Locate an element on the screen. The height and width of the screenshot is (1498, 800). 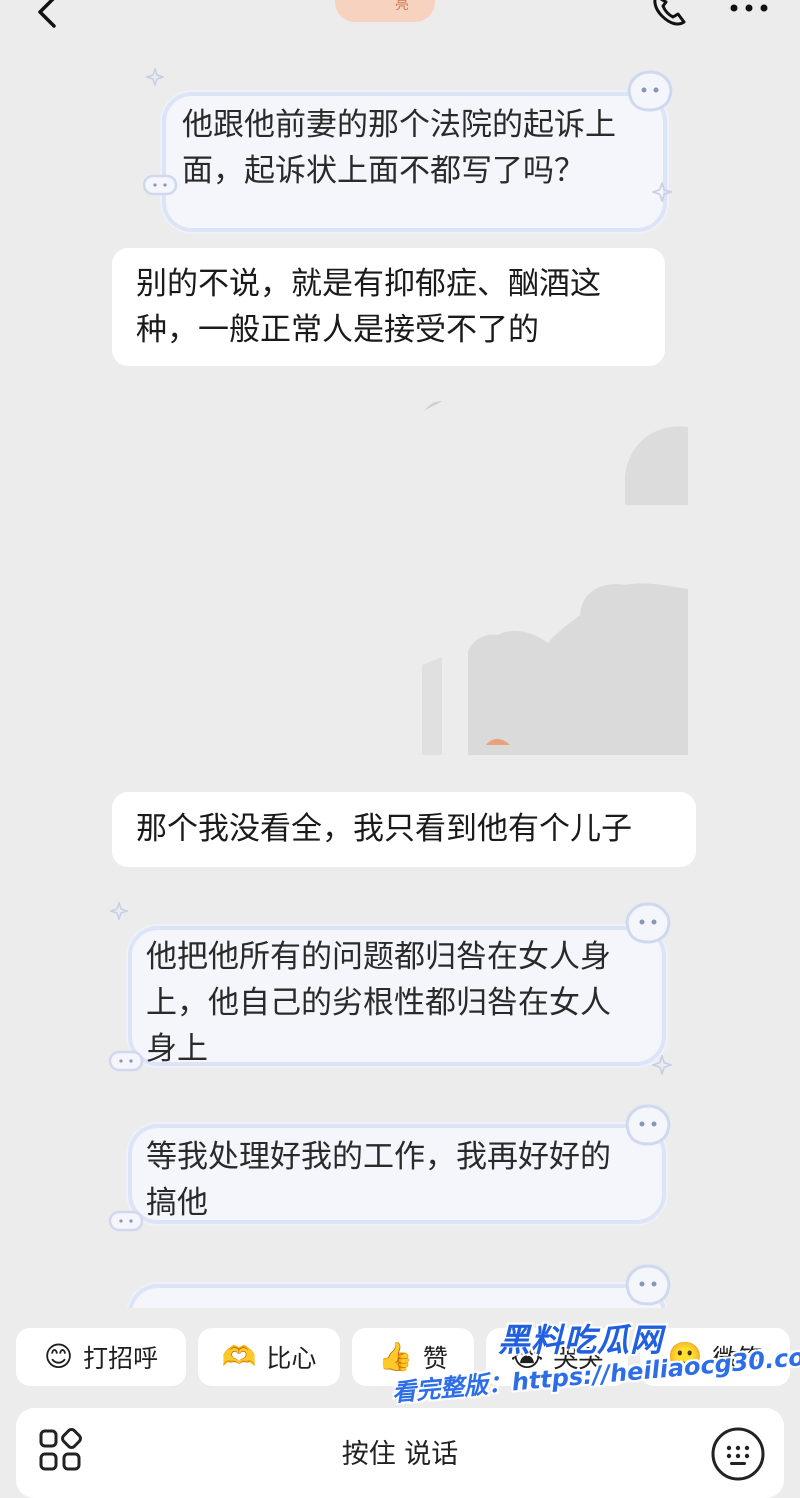
quick-reply-label: 比心 is located at coordinates (291, 1358).